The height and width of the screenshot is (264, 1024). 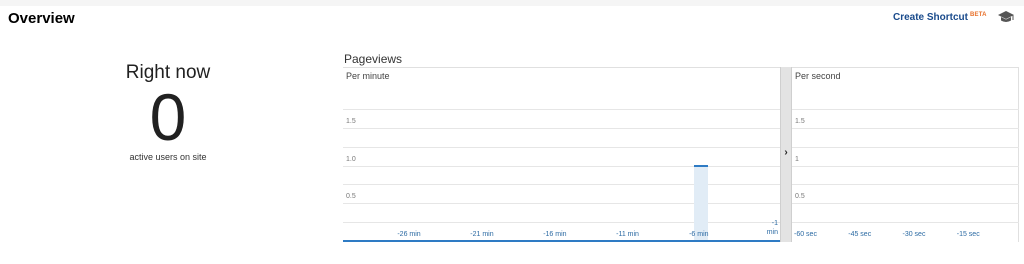 What do you see at coordinates (409, 234) in the screenshot?
I see `x-tick-label: -26 min` at bounding box center [409, 234].